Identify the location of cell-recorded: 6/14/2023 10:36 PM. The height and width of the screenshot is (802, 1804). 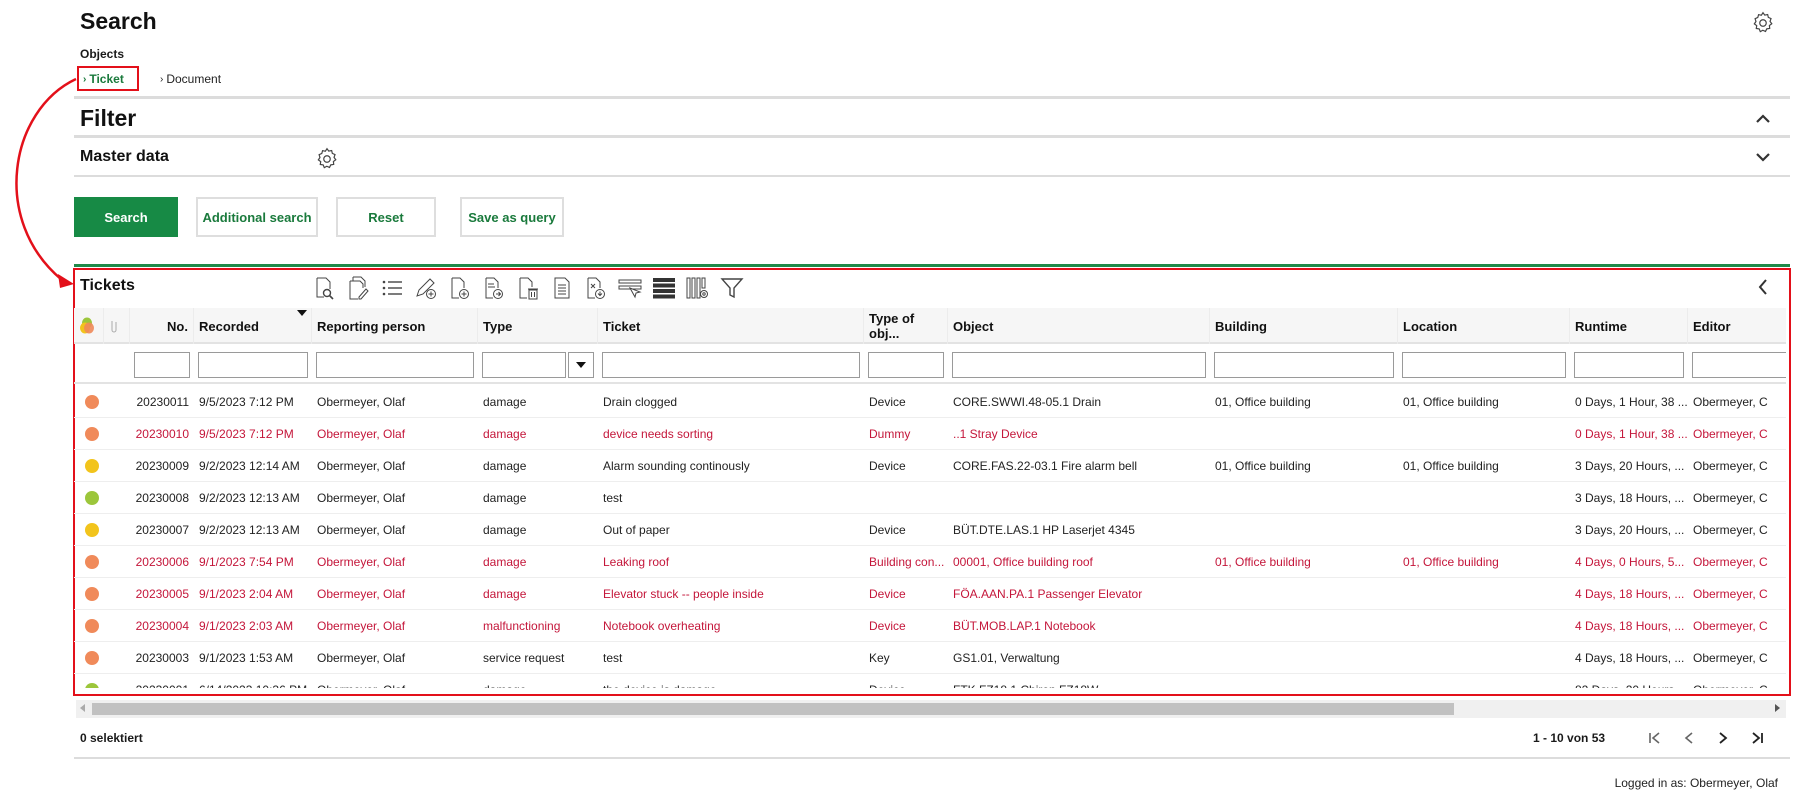
(253, 681).